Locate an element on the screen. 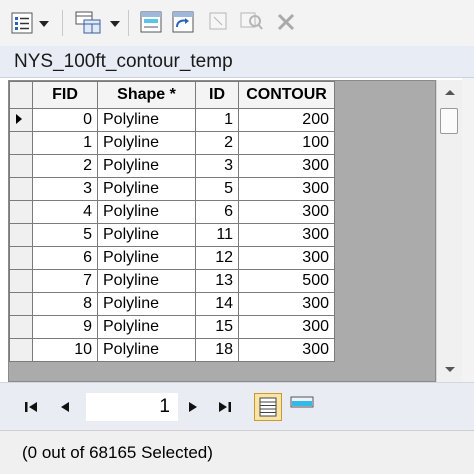 The image size is (474, 474). id-cell: 12 is located at coordinates (217, 258).